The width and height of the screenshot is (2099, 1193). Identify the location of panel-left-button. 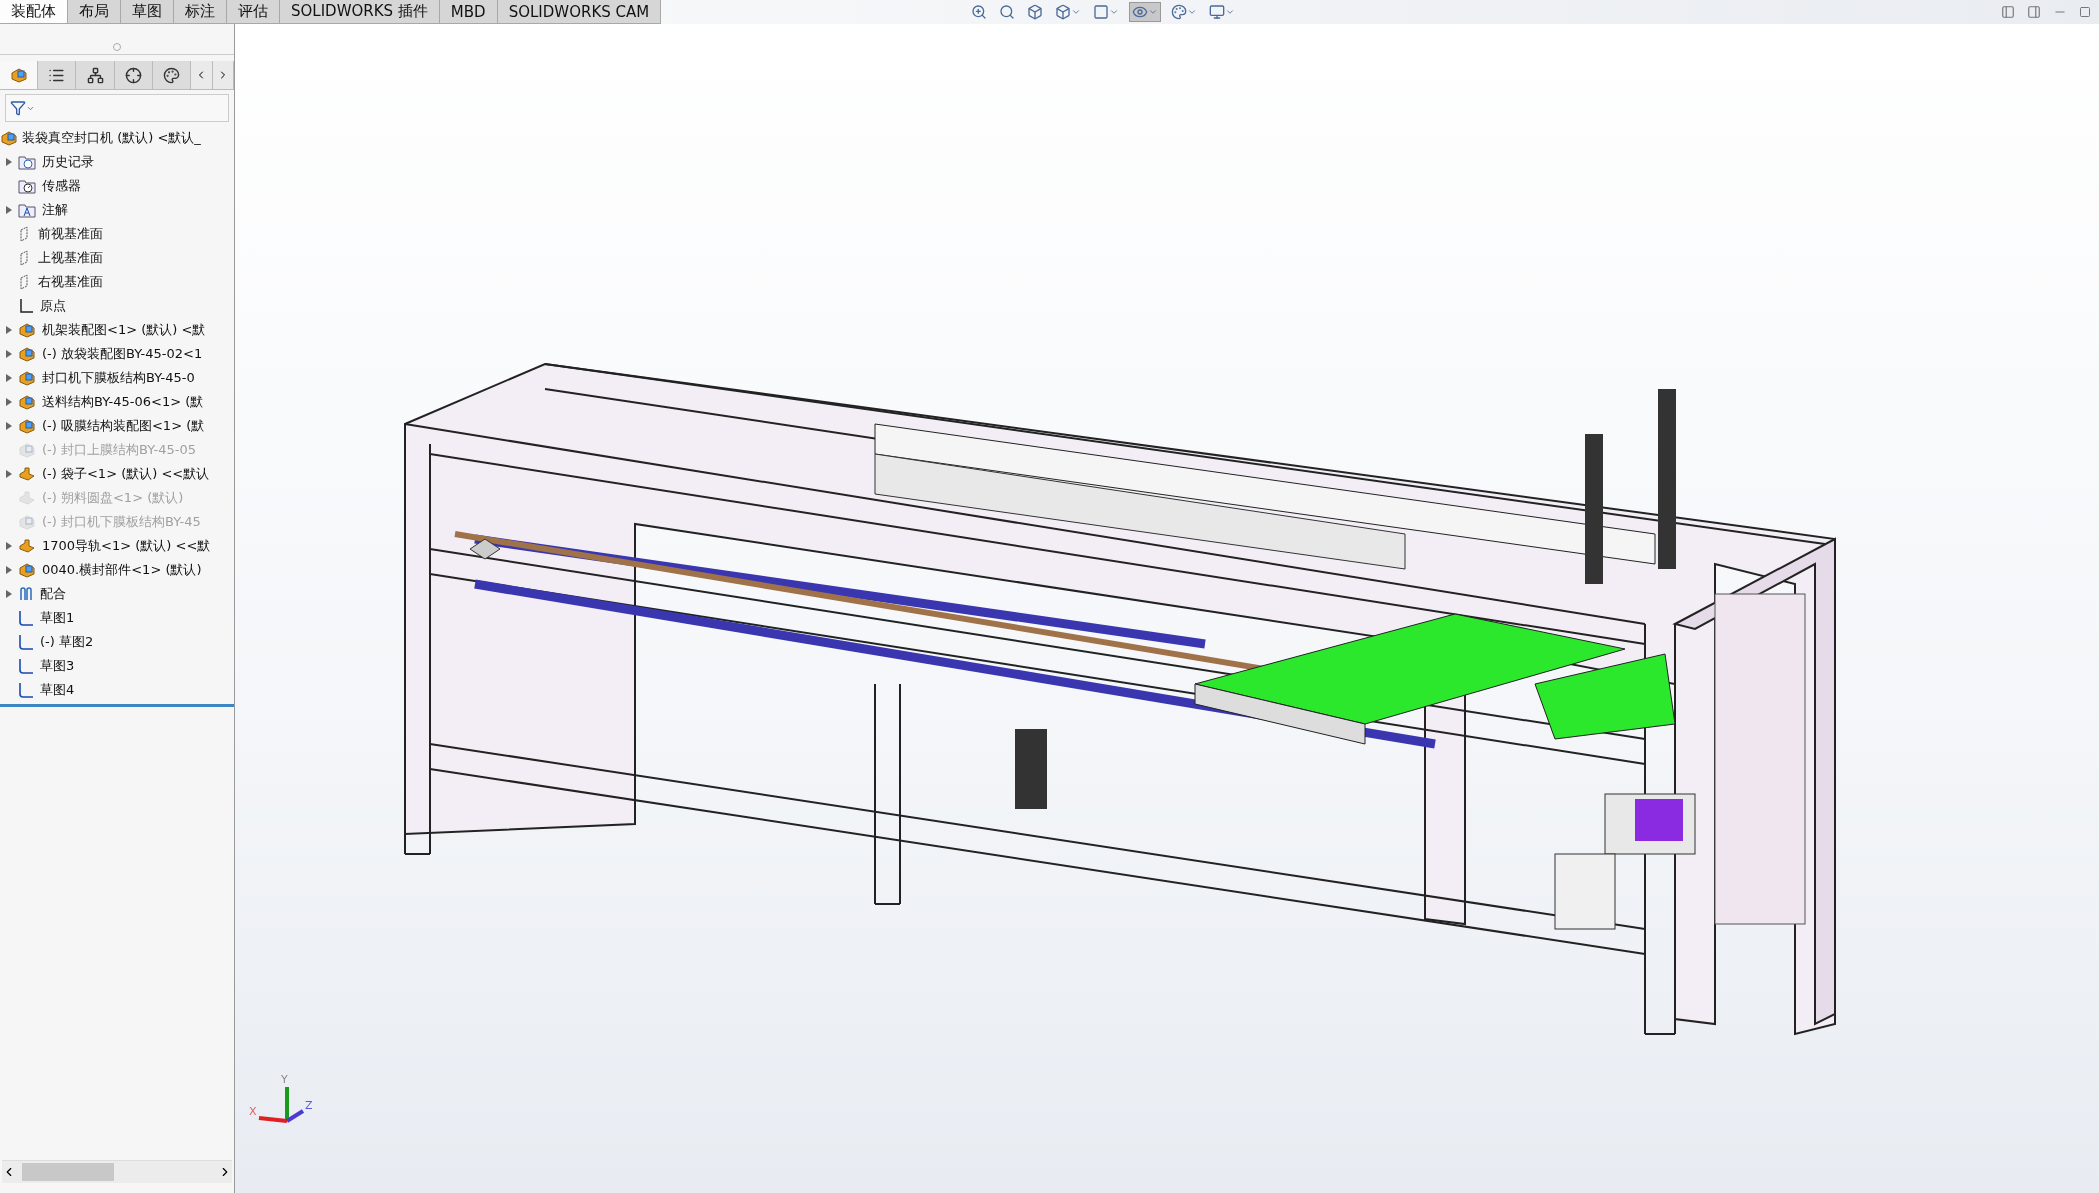
(2008, 12).